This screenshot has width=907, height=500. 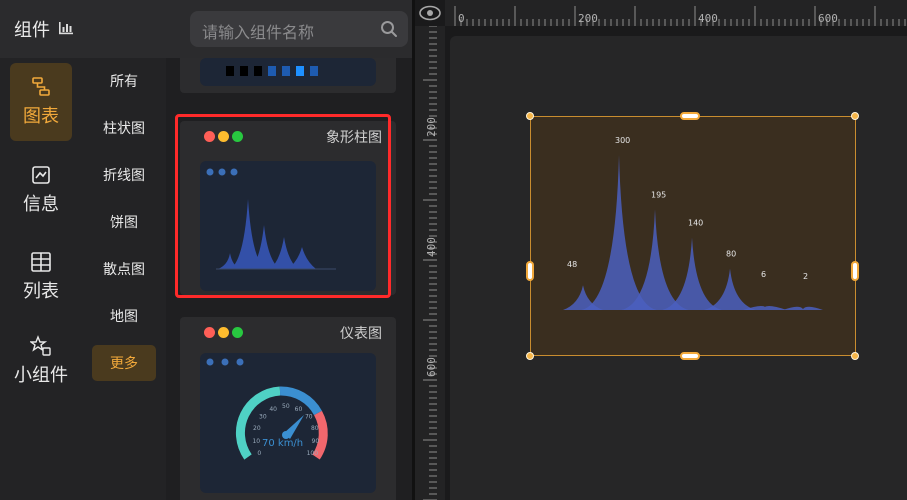 What do you see at coordinates (124, 363) in the screenshot?
I see `category-more: 更多` at bounding box center [124, 363].